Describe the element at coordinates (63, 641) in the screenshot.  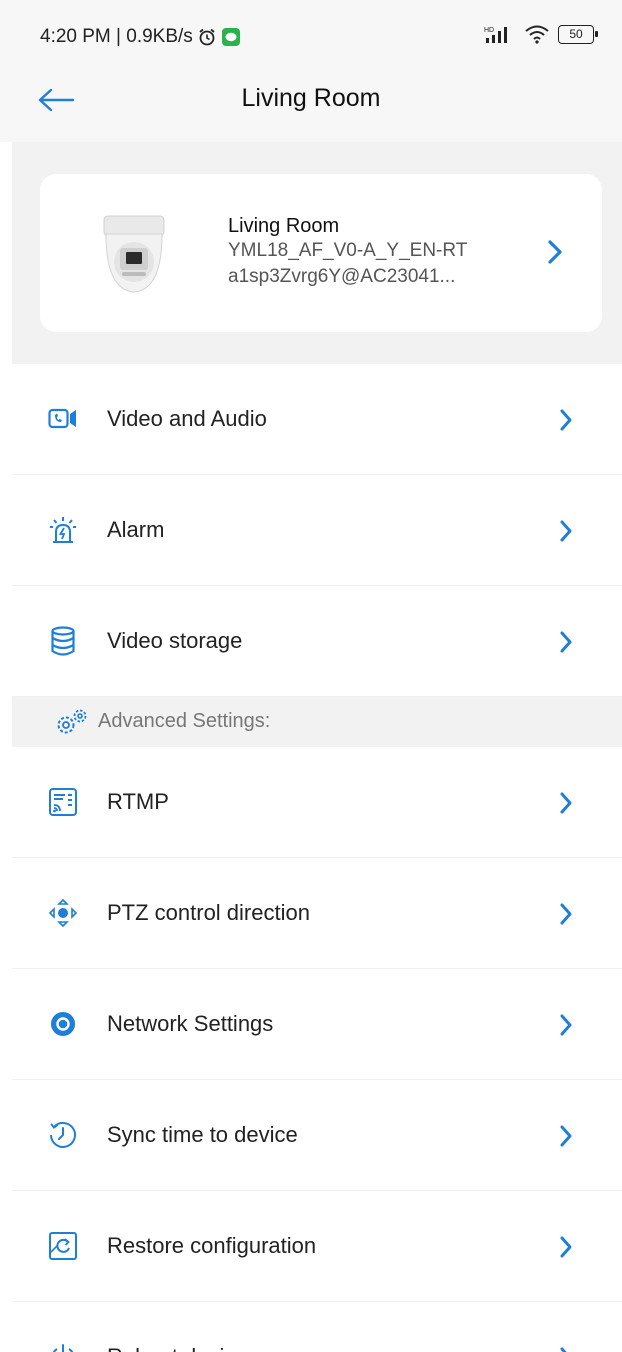
I see `storage-icon` at that location.